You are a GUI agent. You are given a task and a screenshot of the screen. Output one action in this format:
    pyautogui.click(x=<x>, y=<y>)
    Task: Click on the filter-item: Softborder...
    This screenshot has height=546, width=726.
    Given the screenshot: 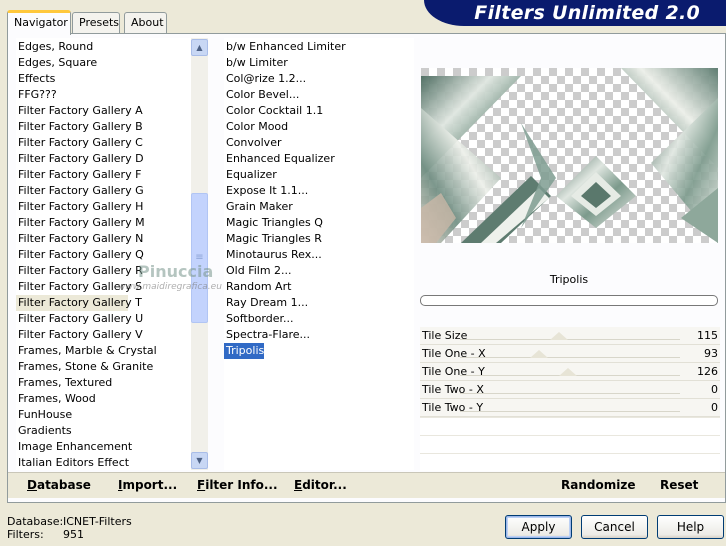 What is the action you would take?
    pyautogui.click(x=259, y=319)
    